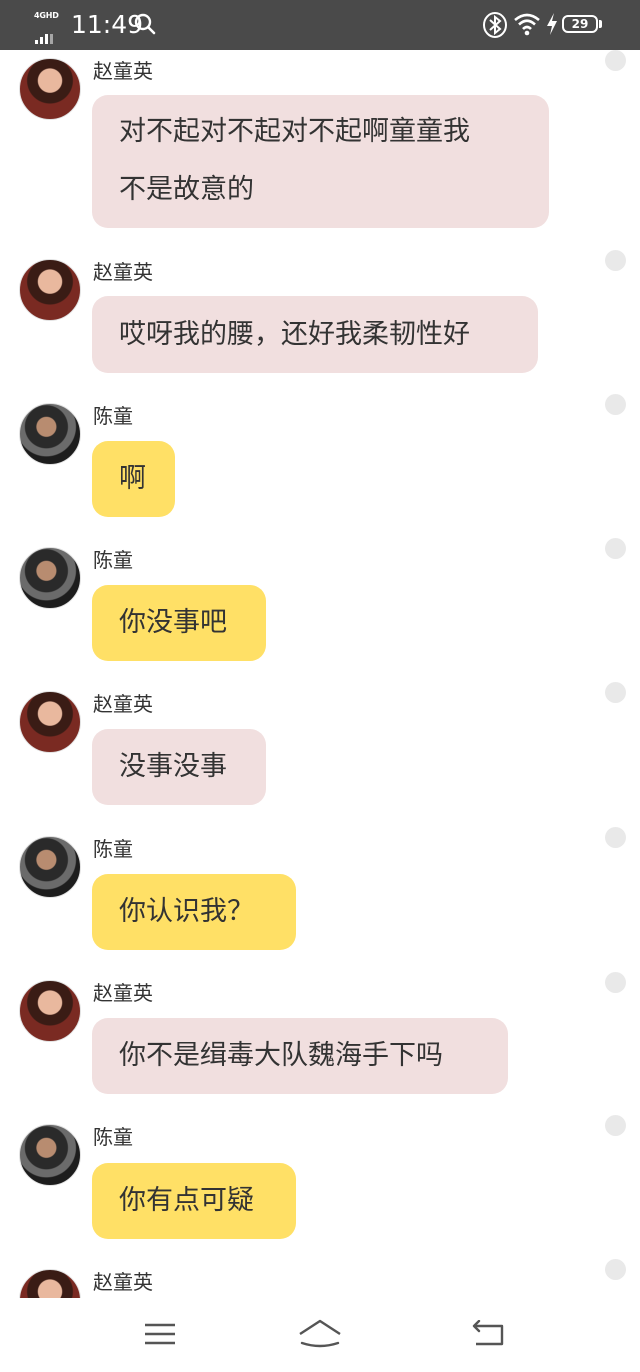 This screenshot has height=1372, width=640. I want to click on message-bubble: 哎呀我的腰，还好我柔韧性好, so click(315, 334).